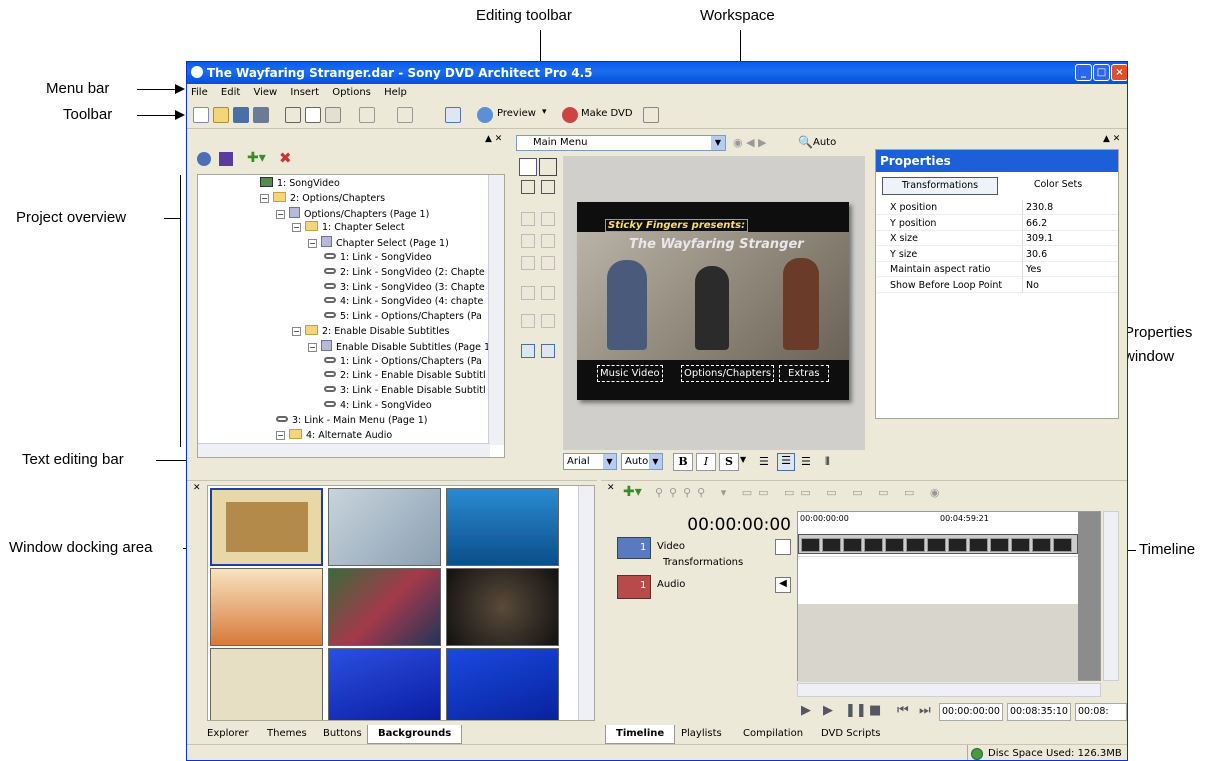 The image size is (1218, 761). What do you see at coordinates (384, 684) in the screenshot?
I see `background-thumb-blue-wave` at bounding box center [384, 684].